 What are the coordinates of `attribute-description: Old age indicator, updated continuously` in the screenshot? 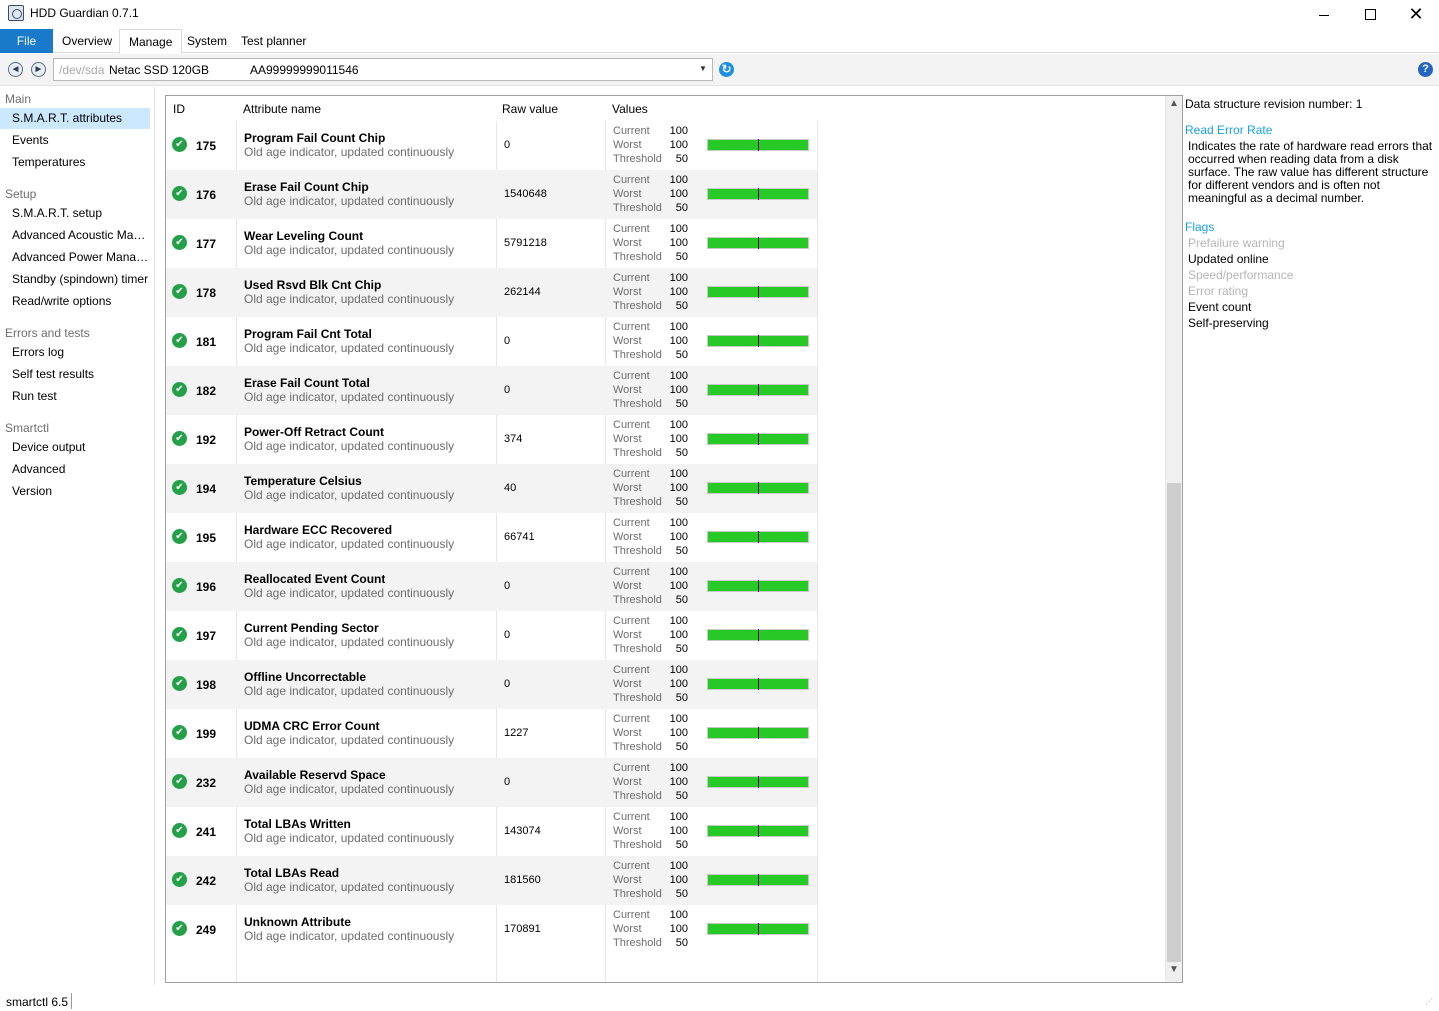 It's located at (349, 691).